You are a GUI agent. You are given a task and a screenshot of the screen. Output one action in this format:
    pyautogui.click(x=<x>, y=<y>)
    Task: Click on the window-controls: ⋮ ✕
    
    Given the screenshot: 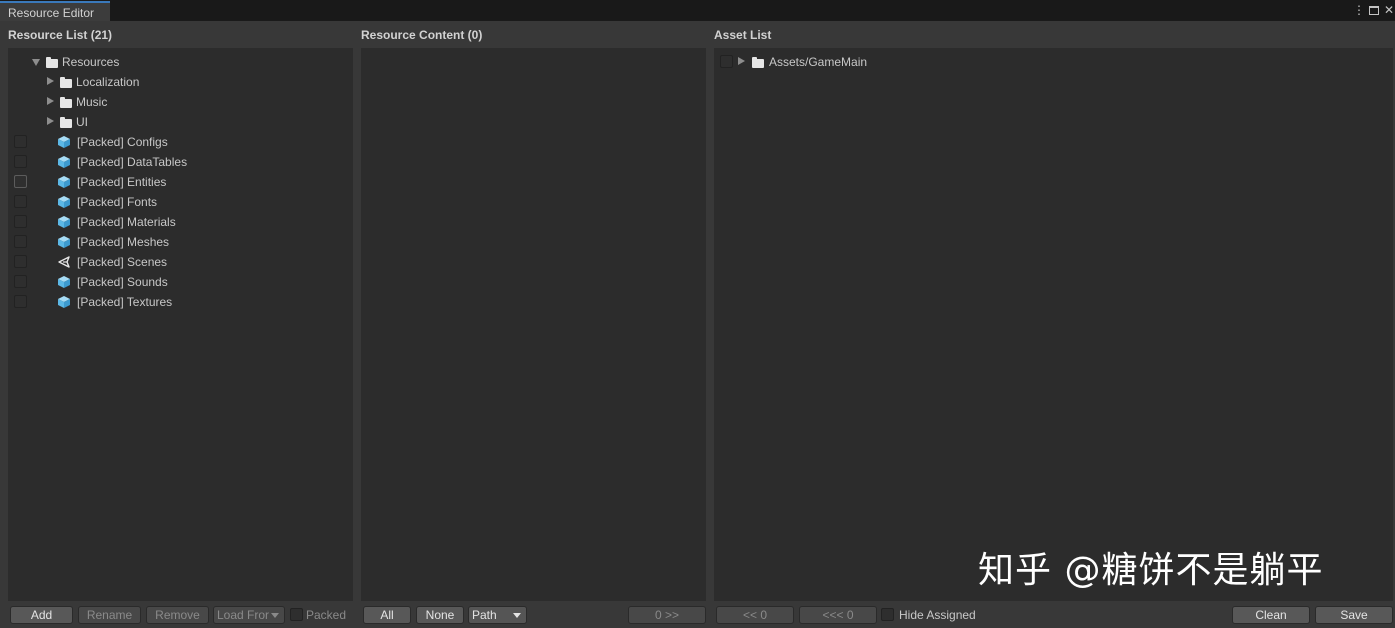 What is the action you would take?
    pyautogui.click(x=1374, y=10)
    